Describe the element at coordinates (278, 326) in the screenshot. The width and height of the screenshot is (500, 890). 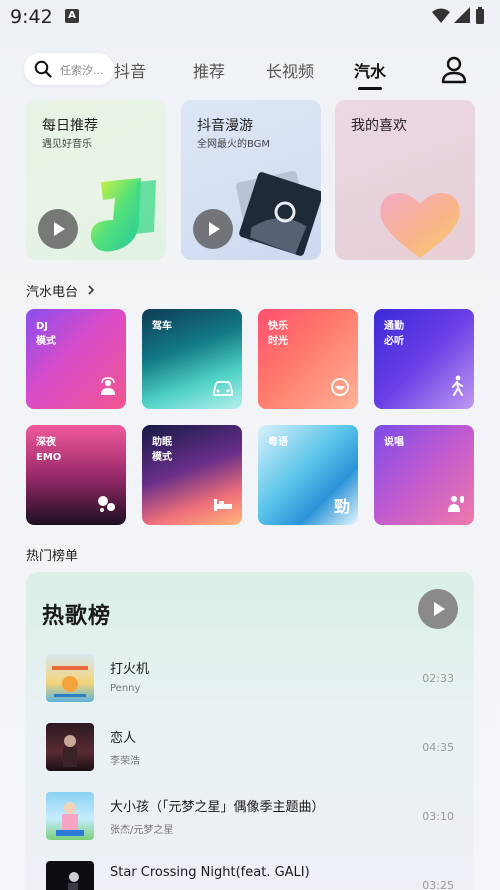
I see `tile-label-line1: 快乐` at that location.